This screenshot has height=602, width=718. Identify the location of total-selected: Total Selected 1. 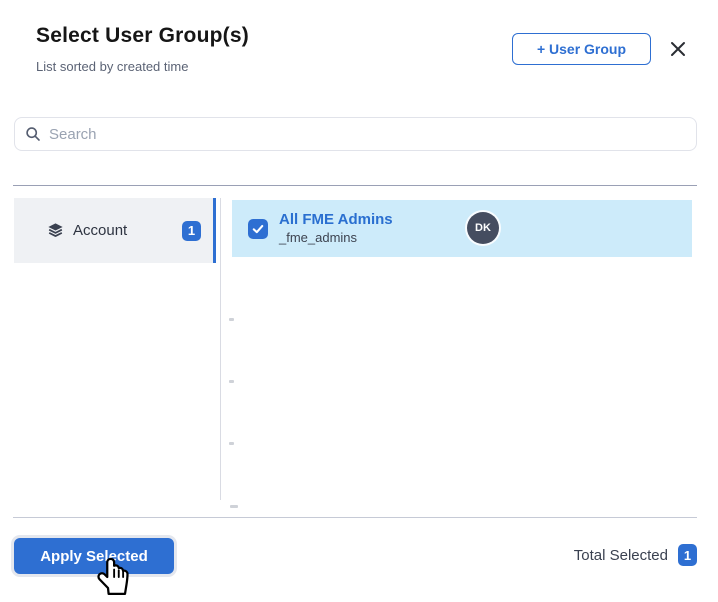
(635, 555).